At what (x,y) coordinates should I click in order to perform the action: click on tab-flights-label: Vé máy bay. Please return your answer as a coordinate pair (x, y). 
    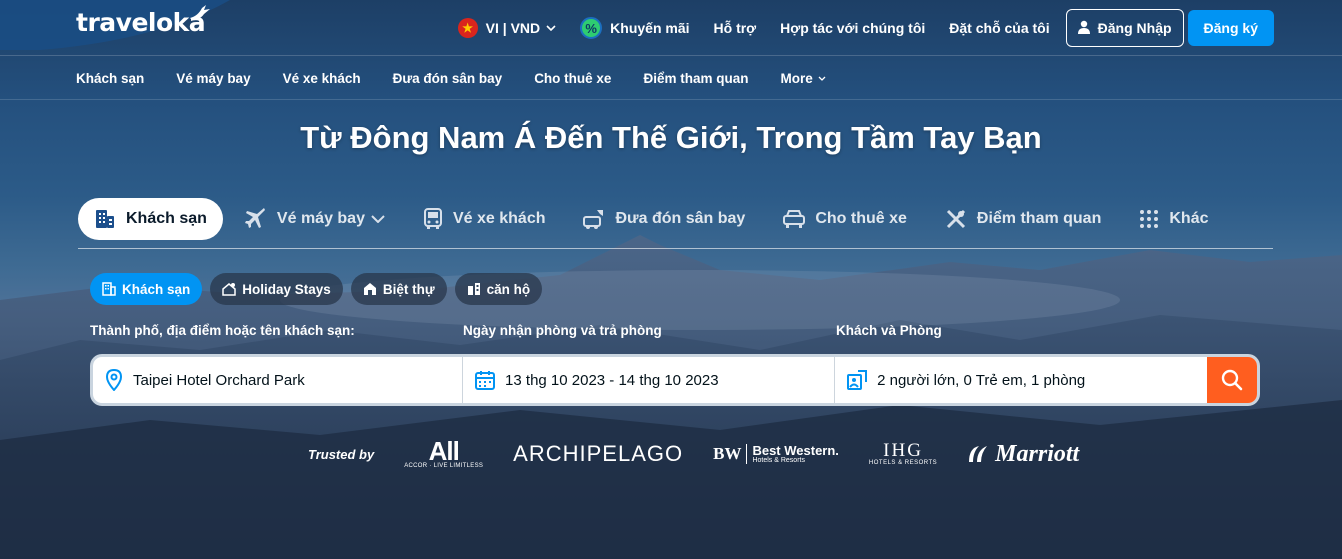
    Looking at the image, I should click on (320, 218).